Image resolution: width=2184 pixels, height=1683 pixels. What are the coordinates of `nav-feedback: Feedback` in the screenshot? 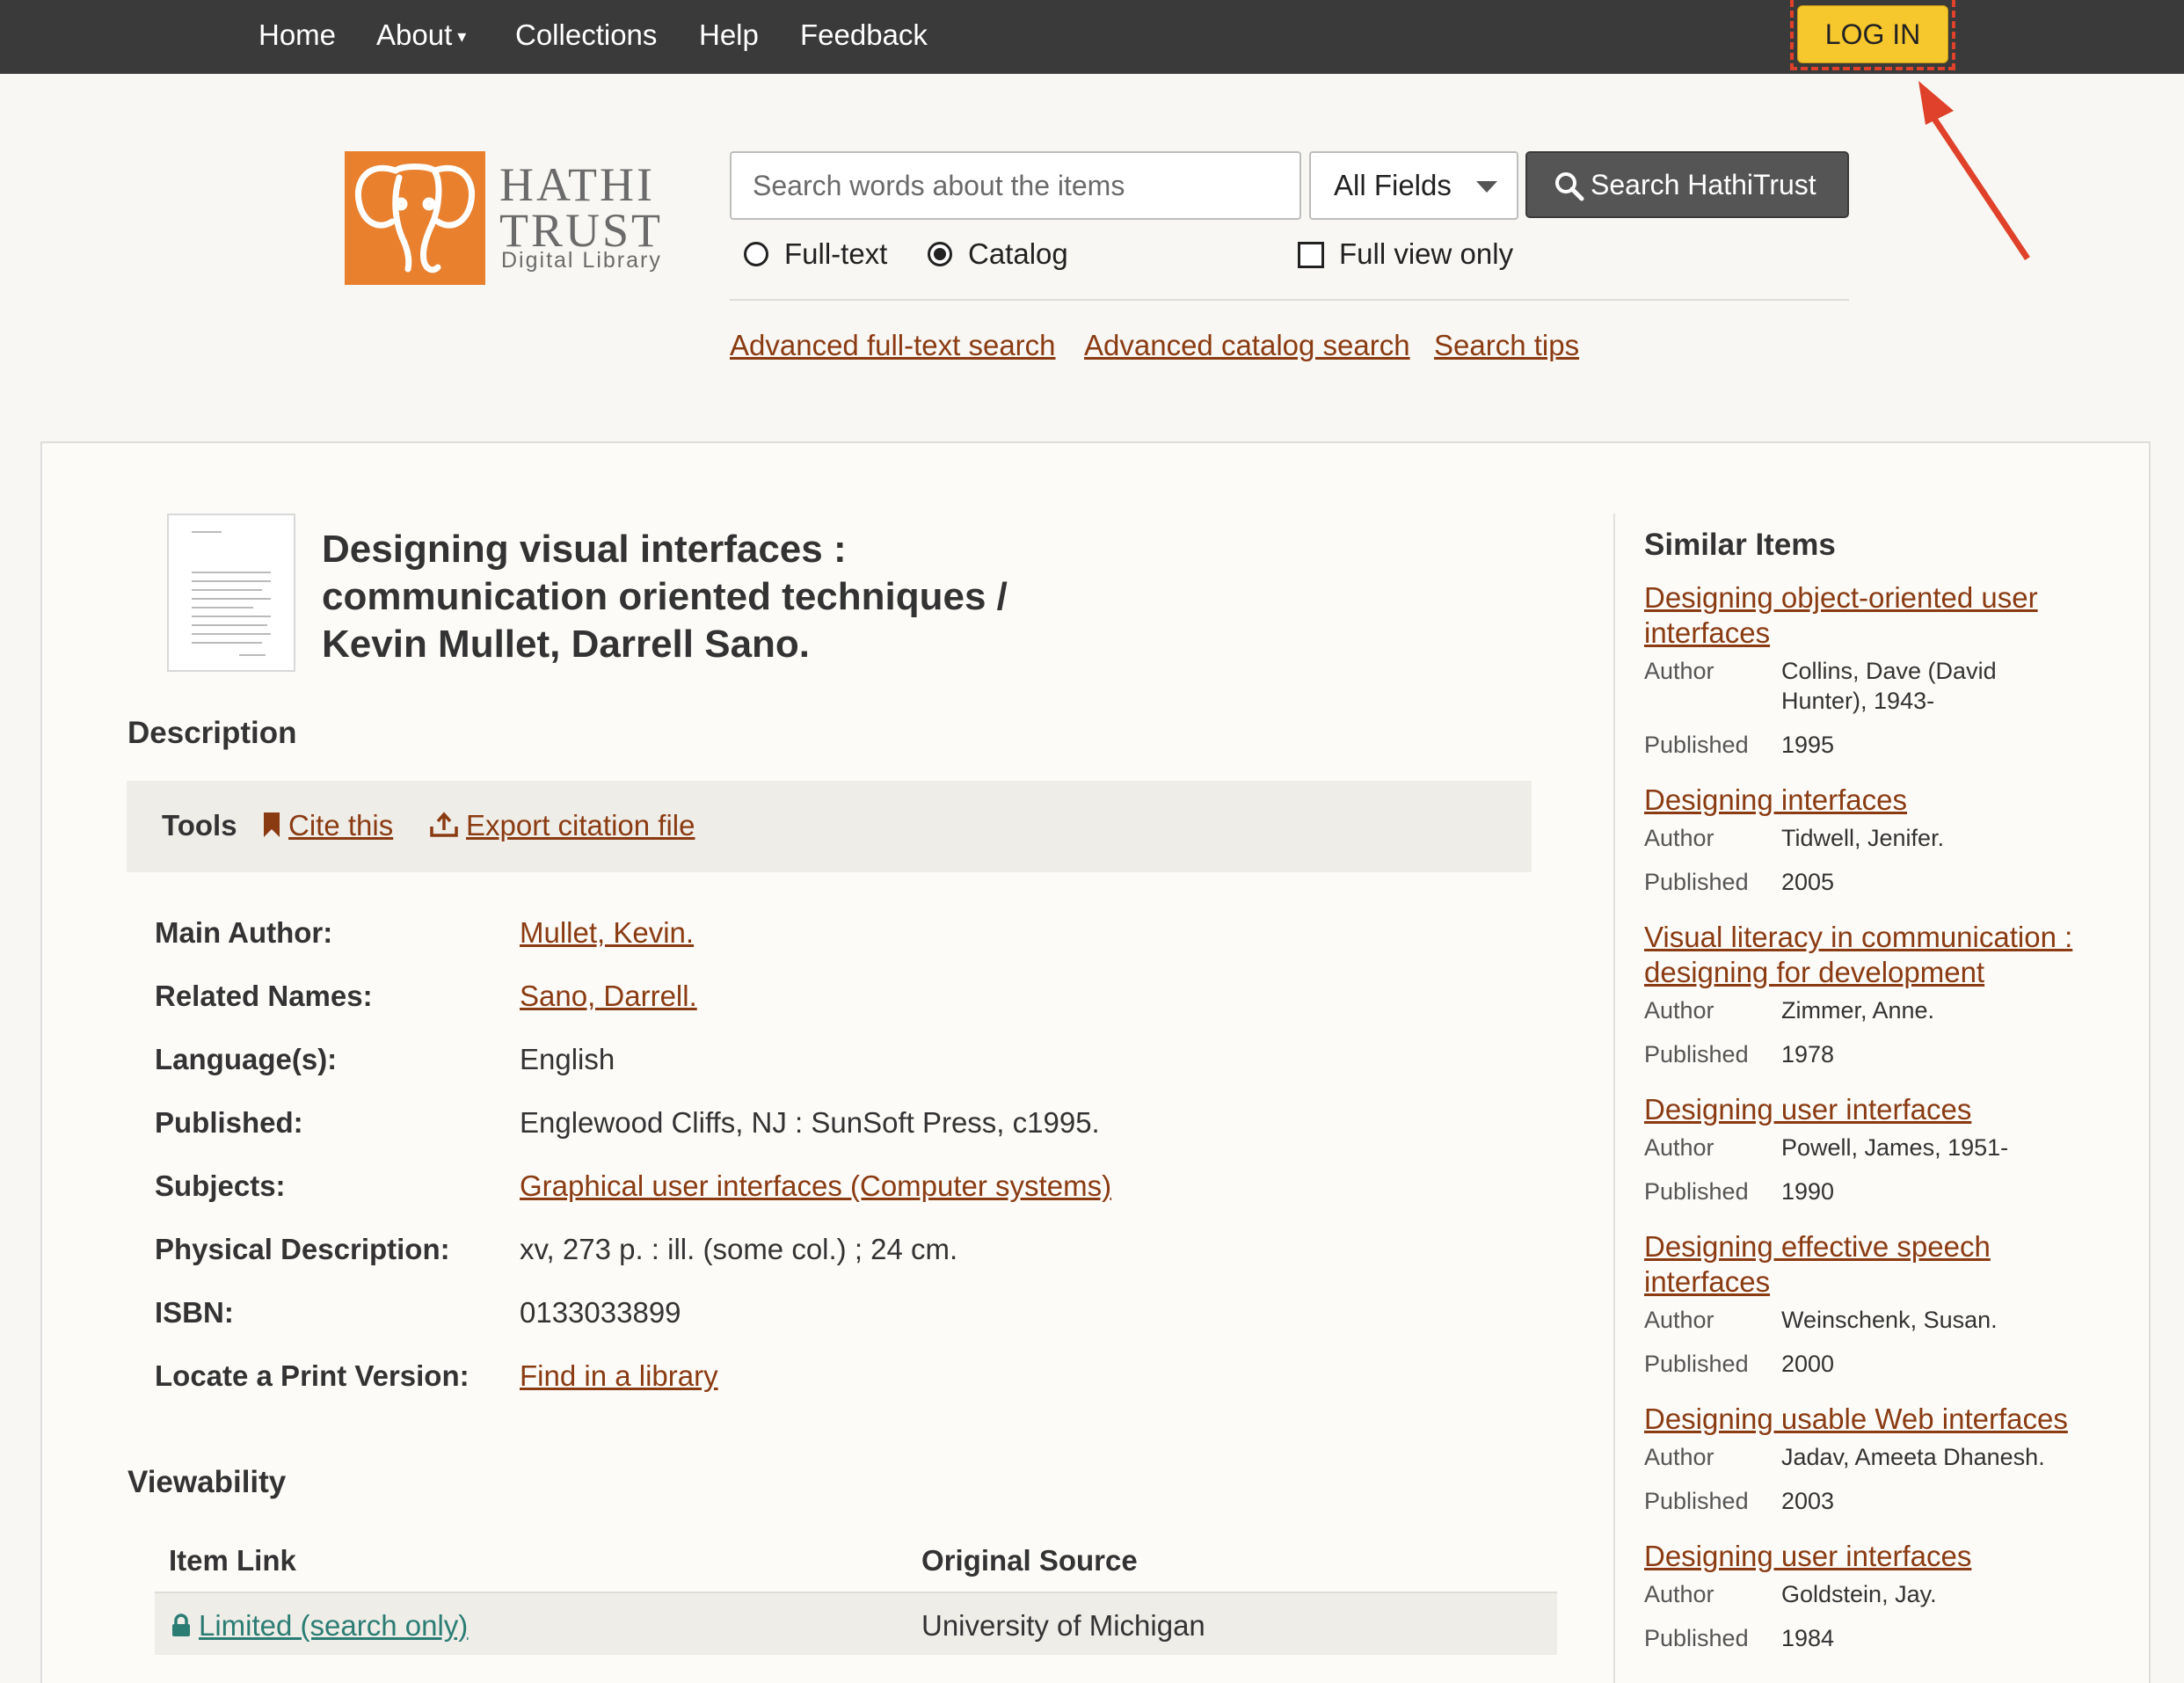 It's located at (864, 37).